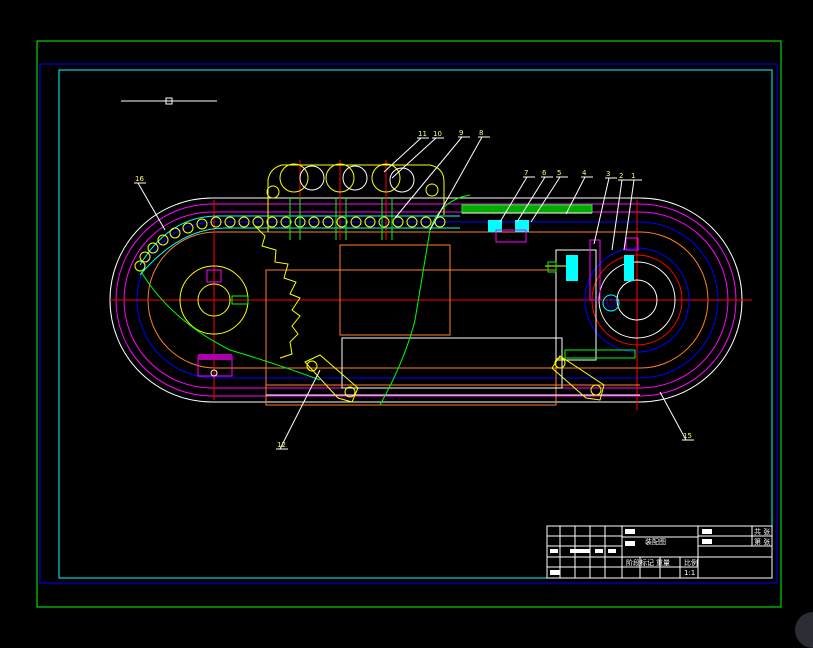 The image size is (813, 648). Describe the element at coordinates (526, 173) in the screenshot. I see `balloon-7: 7` at that location.